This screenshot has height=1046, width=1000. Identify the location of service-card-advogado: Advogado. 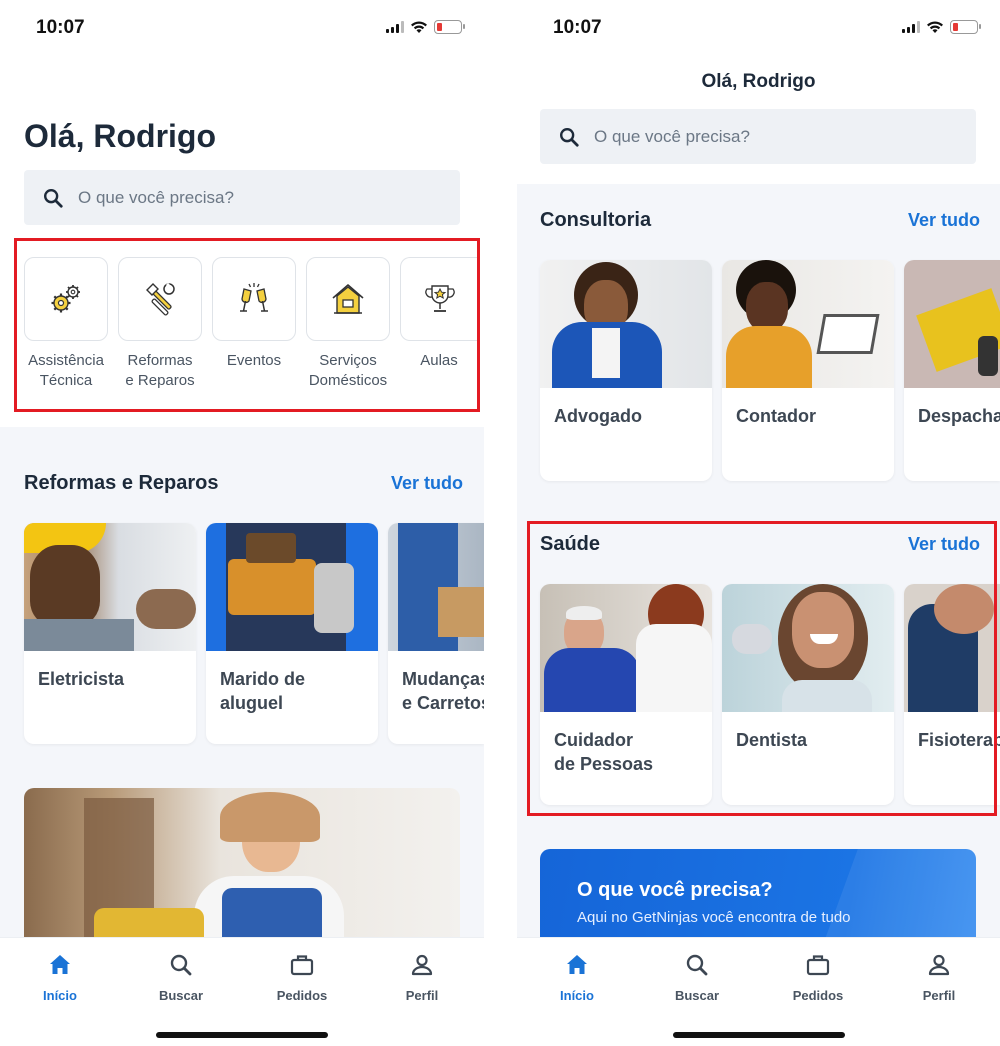
(626, 370).